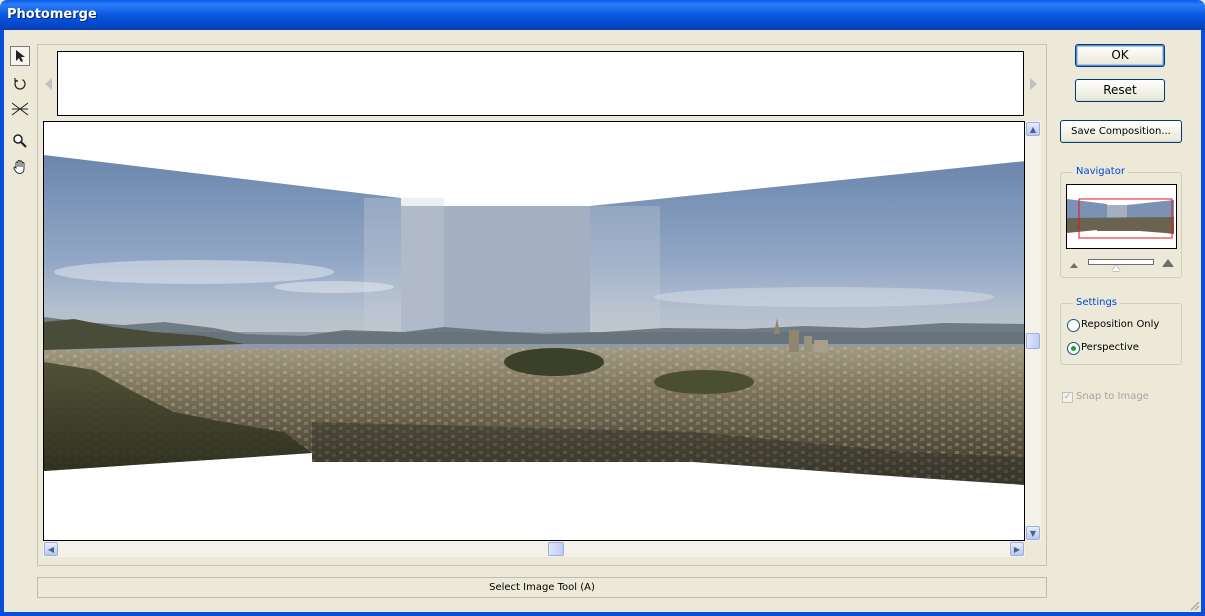 Image resolution: width=1205 pixels, height=616 pixels. What do you see at coordinates (1110, 347) in the screenshot?
I see `perspective-label: Perspective` at bounding box center [1110, 347].